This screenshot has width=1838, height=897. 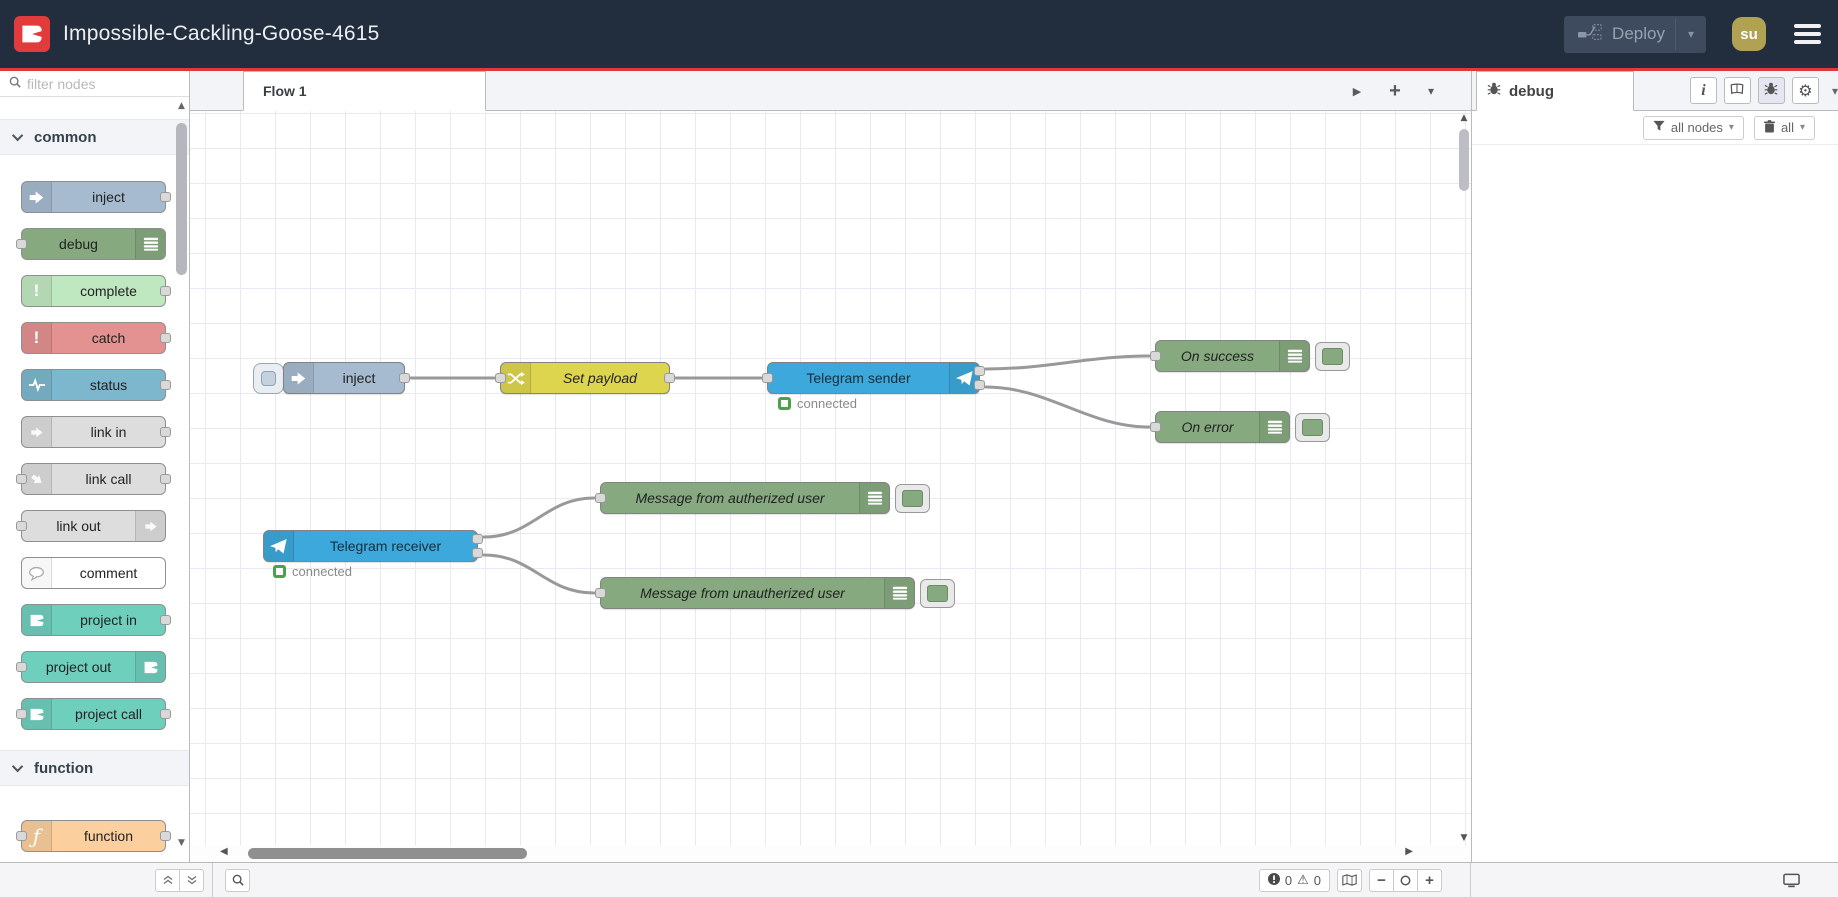 What do you see at coordinates (96, 432) in the screenshot?
I see `palette-node-link-in: link in` at bounding box center [96, 432].